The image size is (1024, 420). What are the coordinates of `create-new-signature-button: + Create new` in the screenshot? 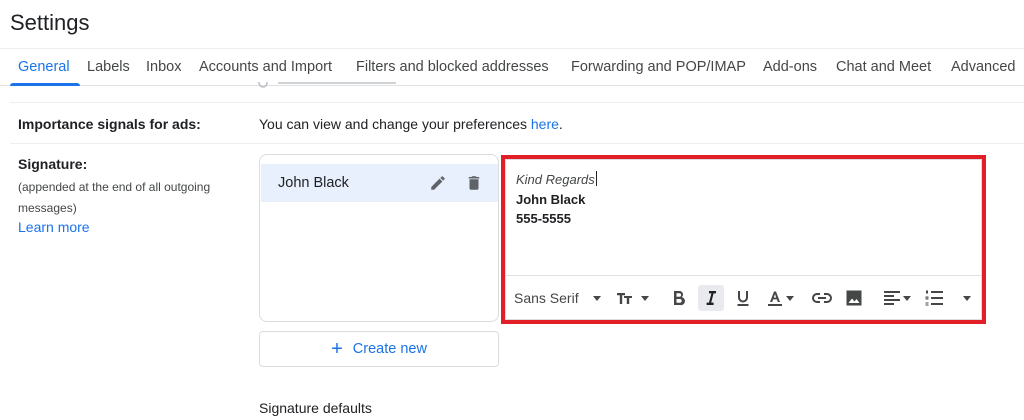 It's located at (379, 349).